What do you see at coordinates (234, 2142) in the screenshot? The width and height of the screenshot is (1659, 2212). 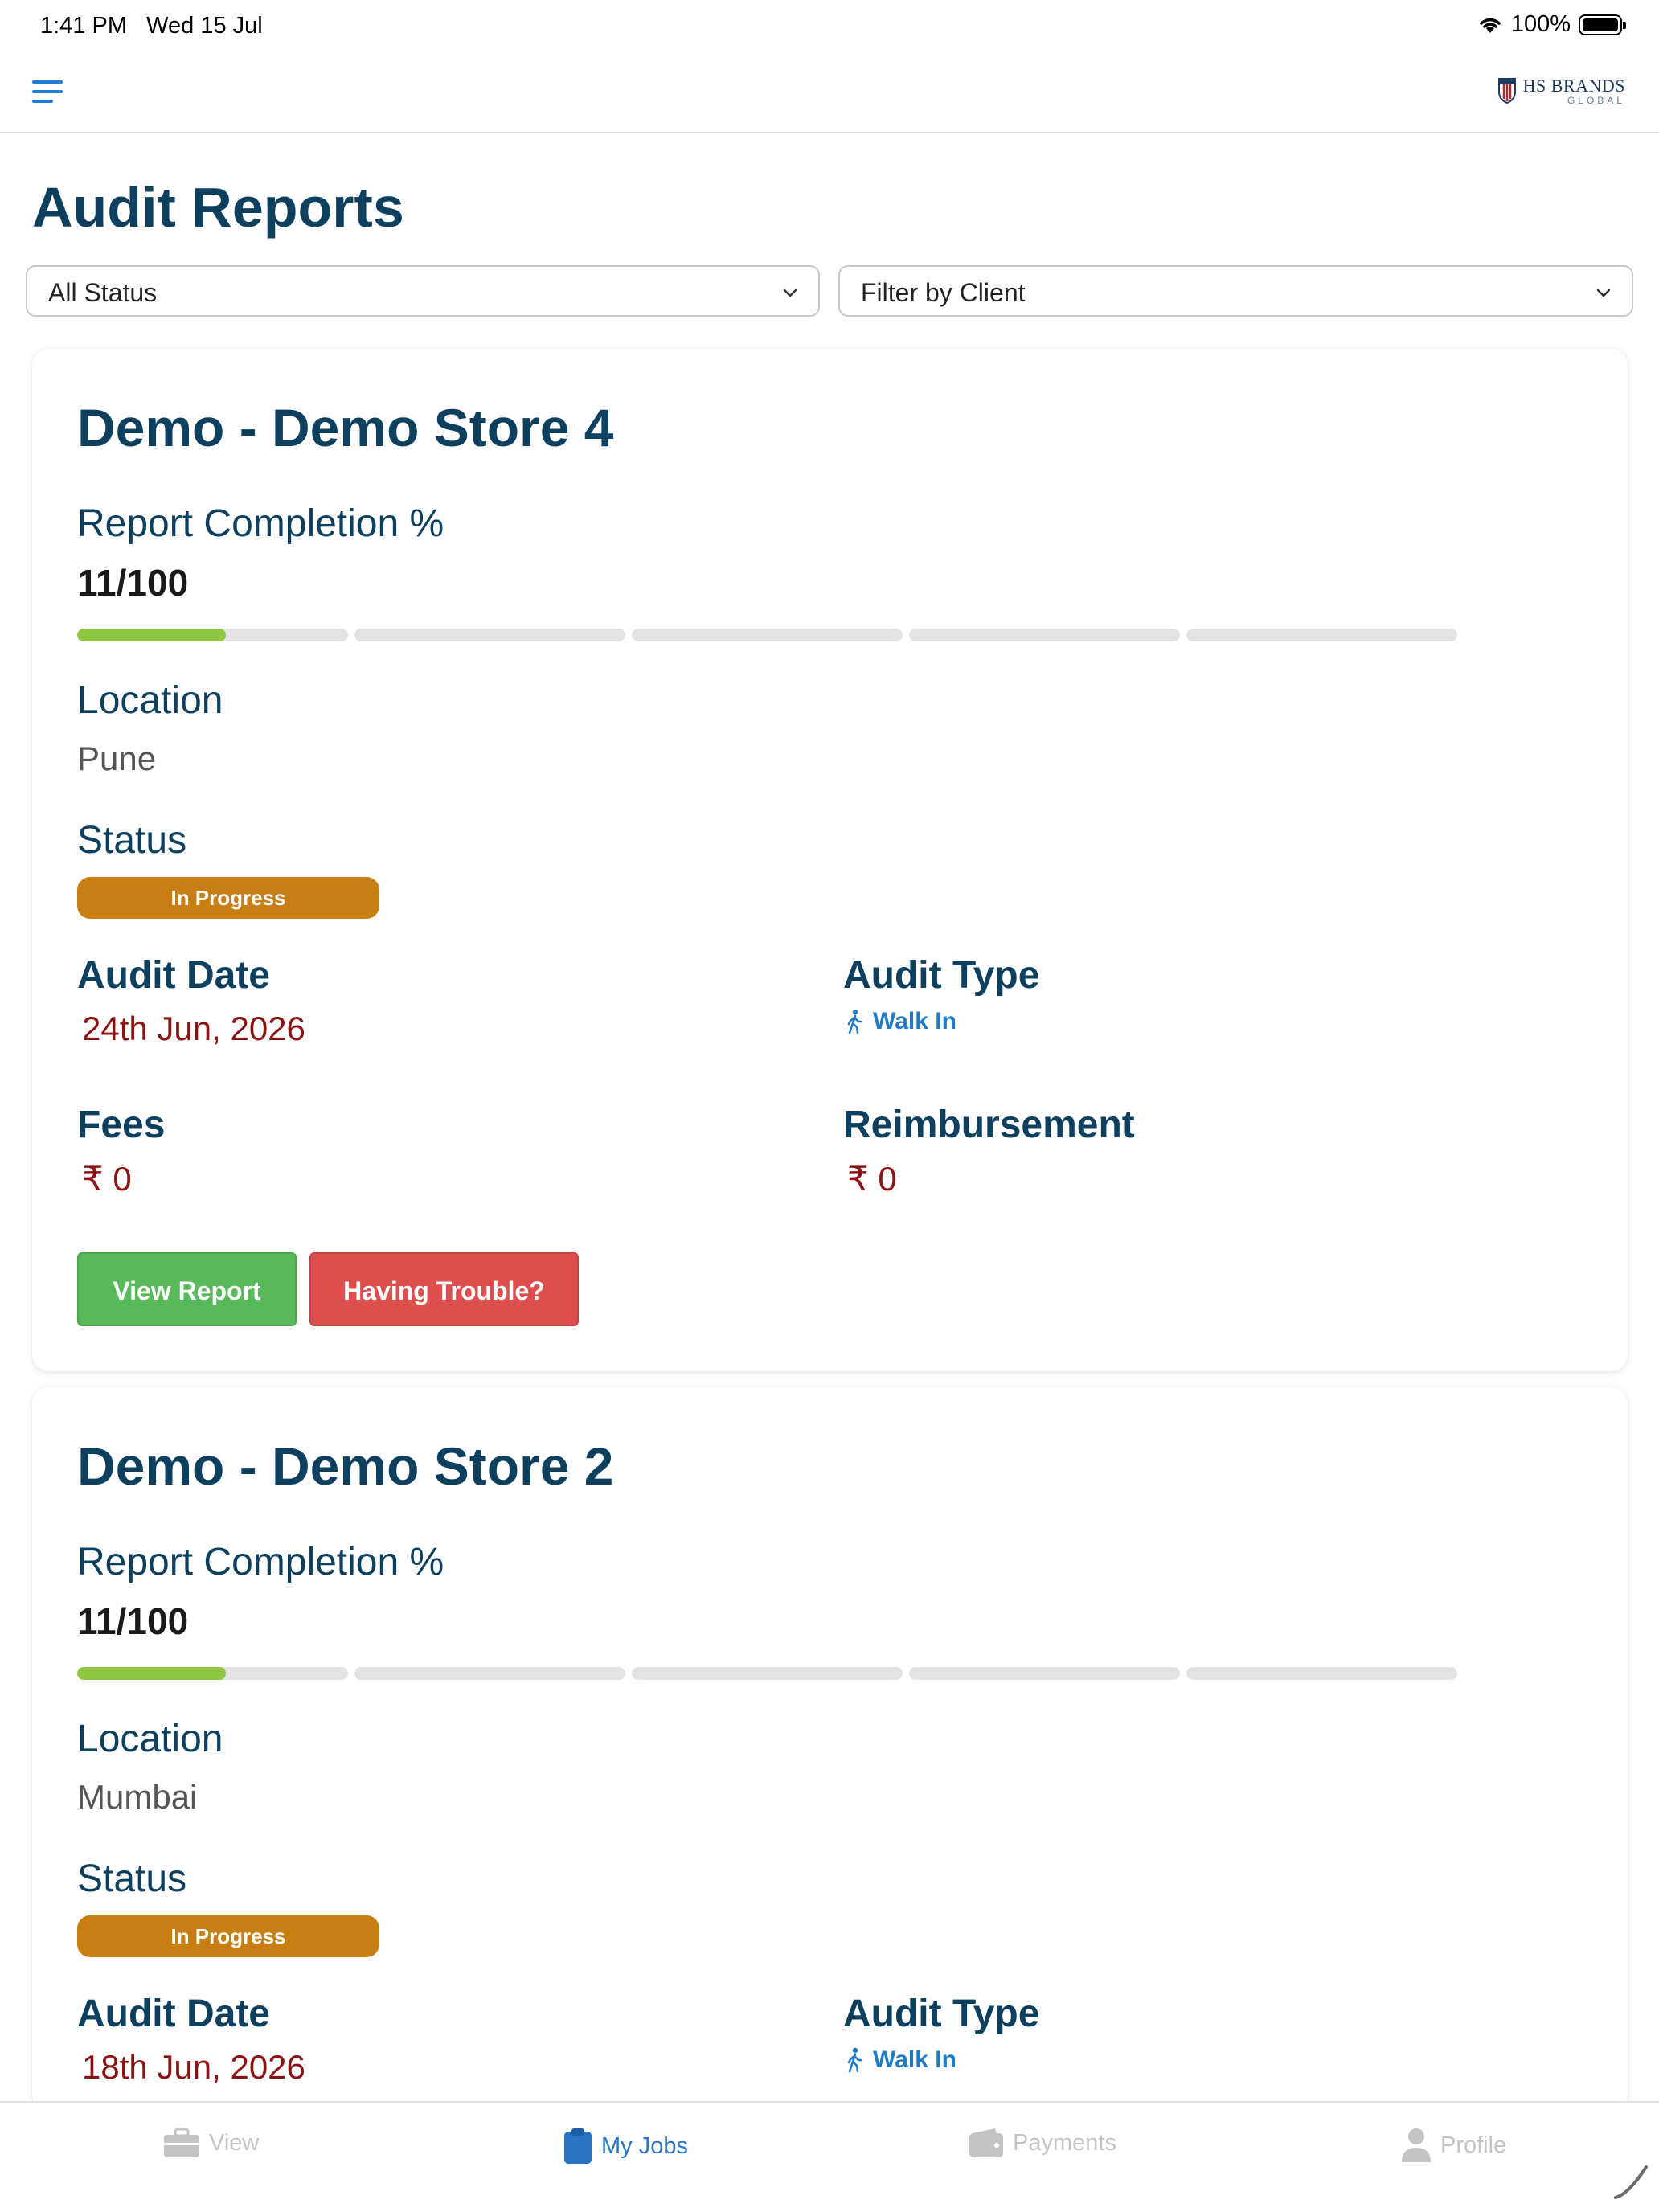 I see `tab-label: View` at bounding box center [234, 2142].